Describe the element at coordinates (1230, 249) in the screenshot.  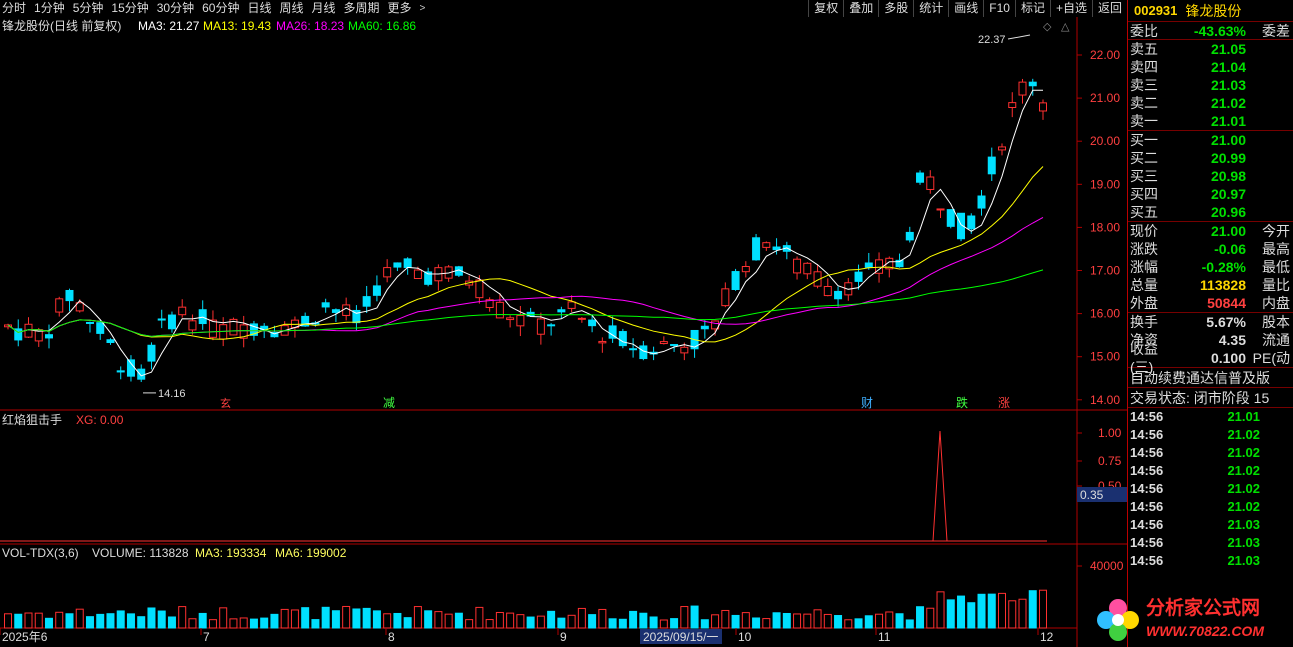
I see `quote-value: -0.06` at that location.